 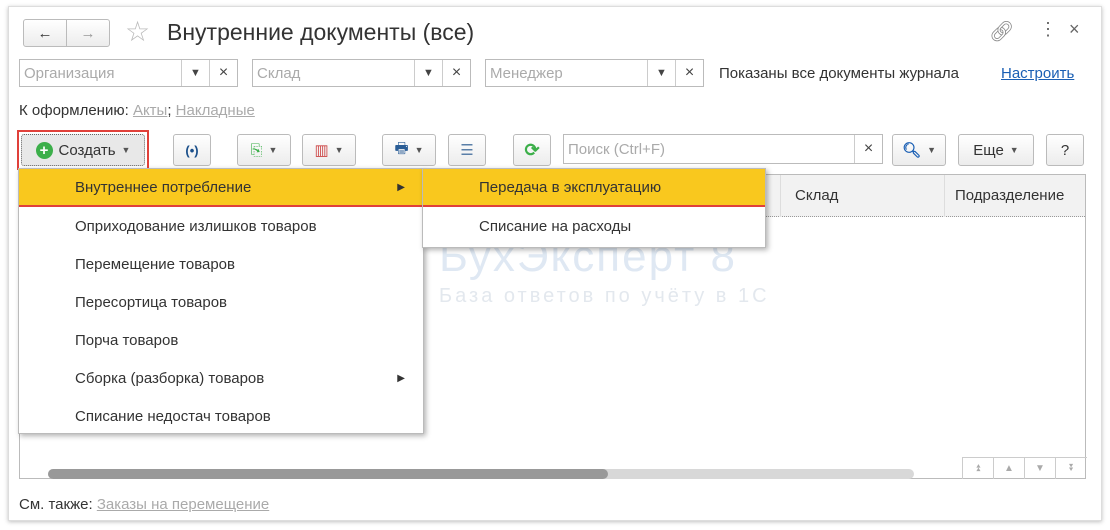 I want to click on up-icon: ▲, so click(x=1009, y=468).